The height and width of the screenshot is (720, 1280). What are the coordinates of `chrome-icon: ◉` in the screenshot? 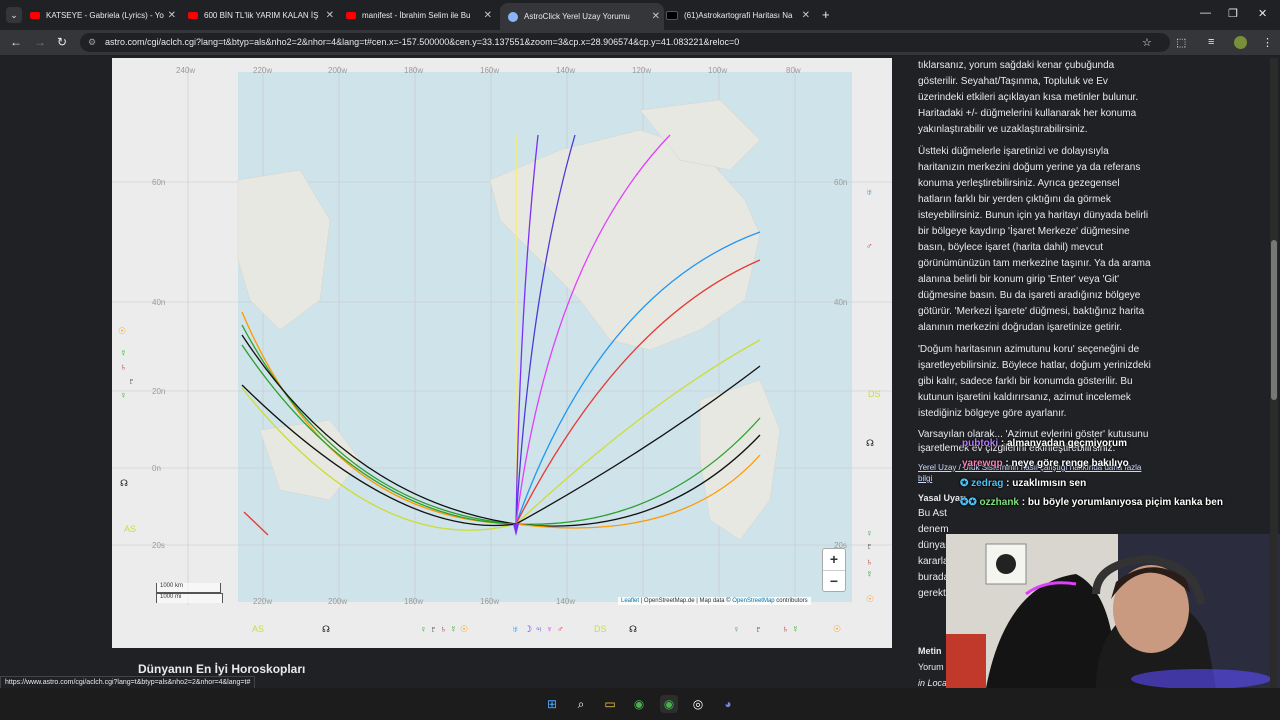 It's located at (639, 704).